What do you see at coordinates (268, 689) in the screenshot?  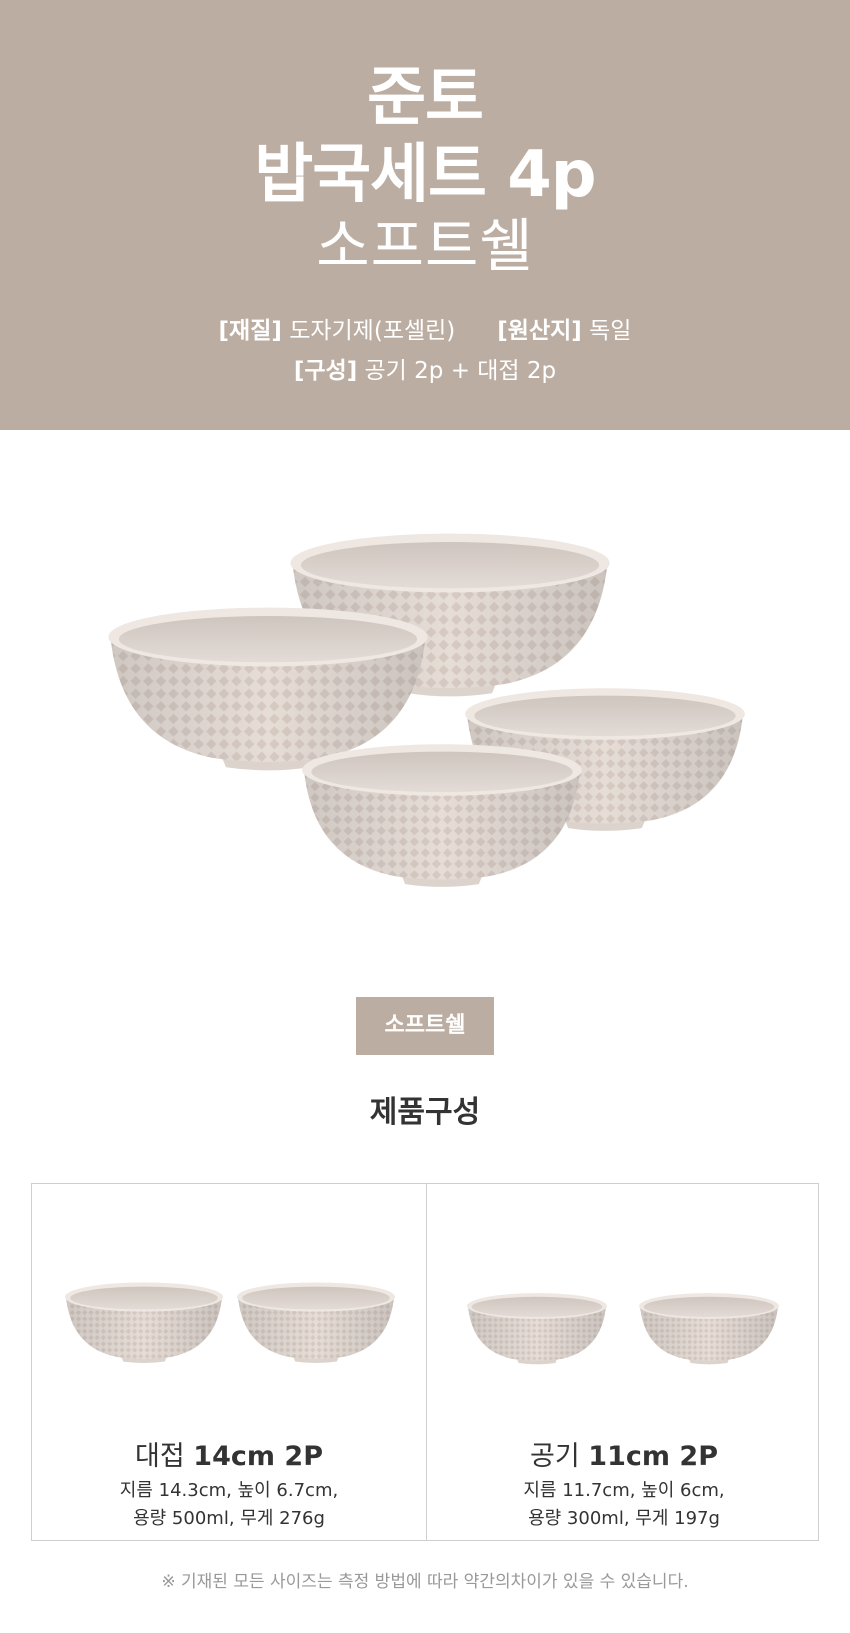 I see `bowl-image-left` at bounding box center [268, 689].